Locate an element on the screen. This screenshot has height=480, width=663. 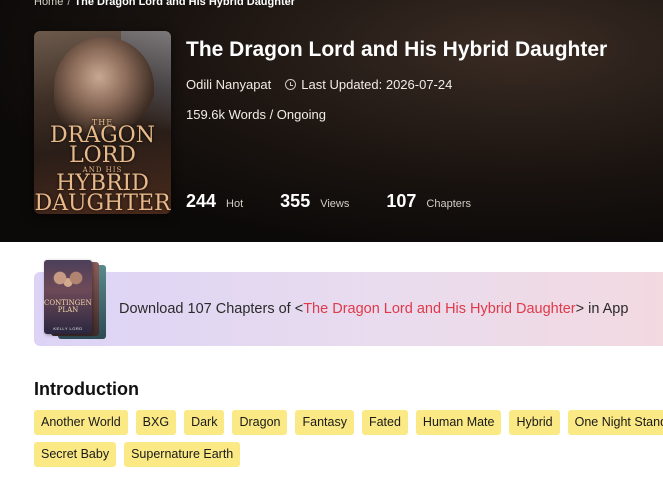
tag-dragon: Dragon is located at coordinates (260, 422).